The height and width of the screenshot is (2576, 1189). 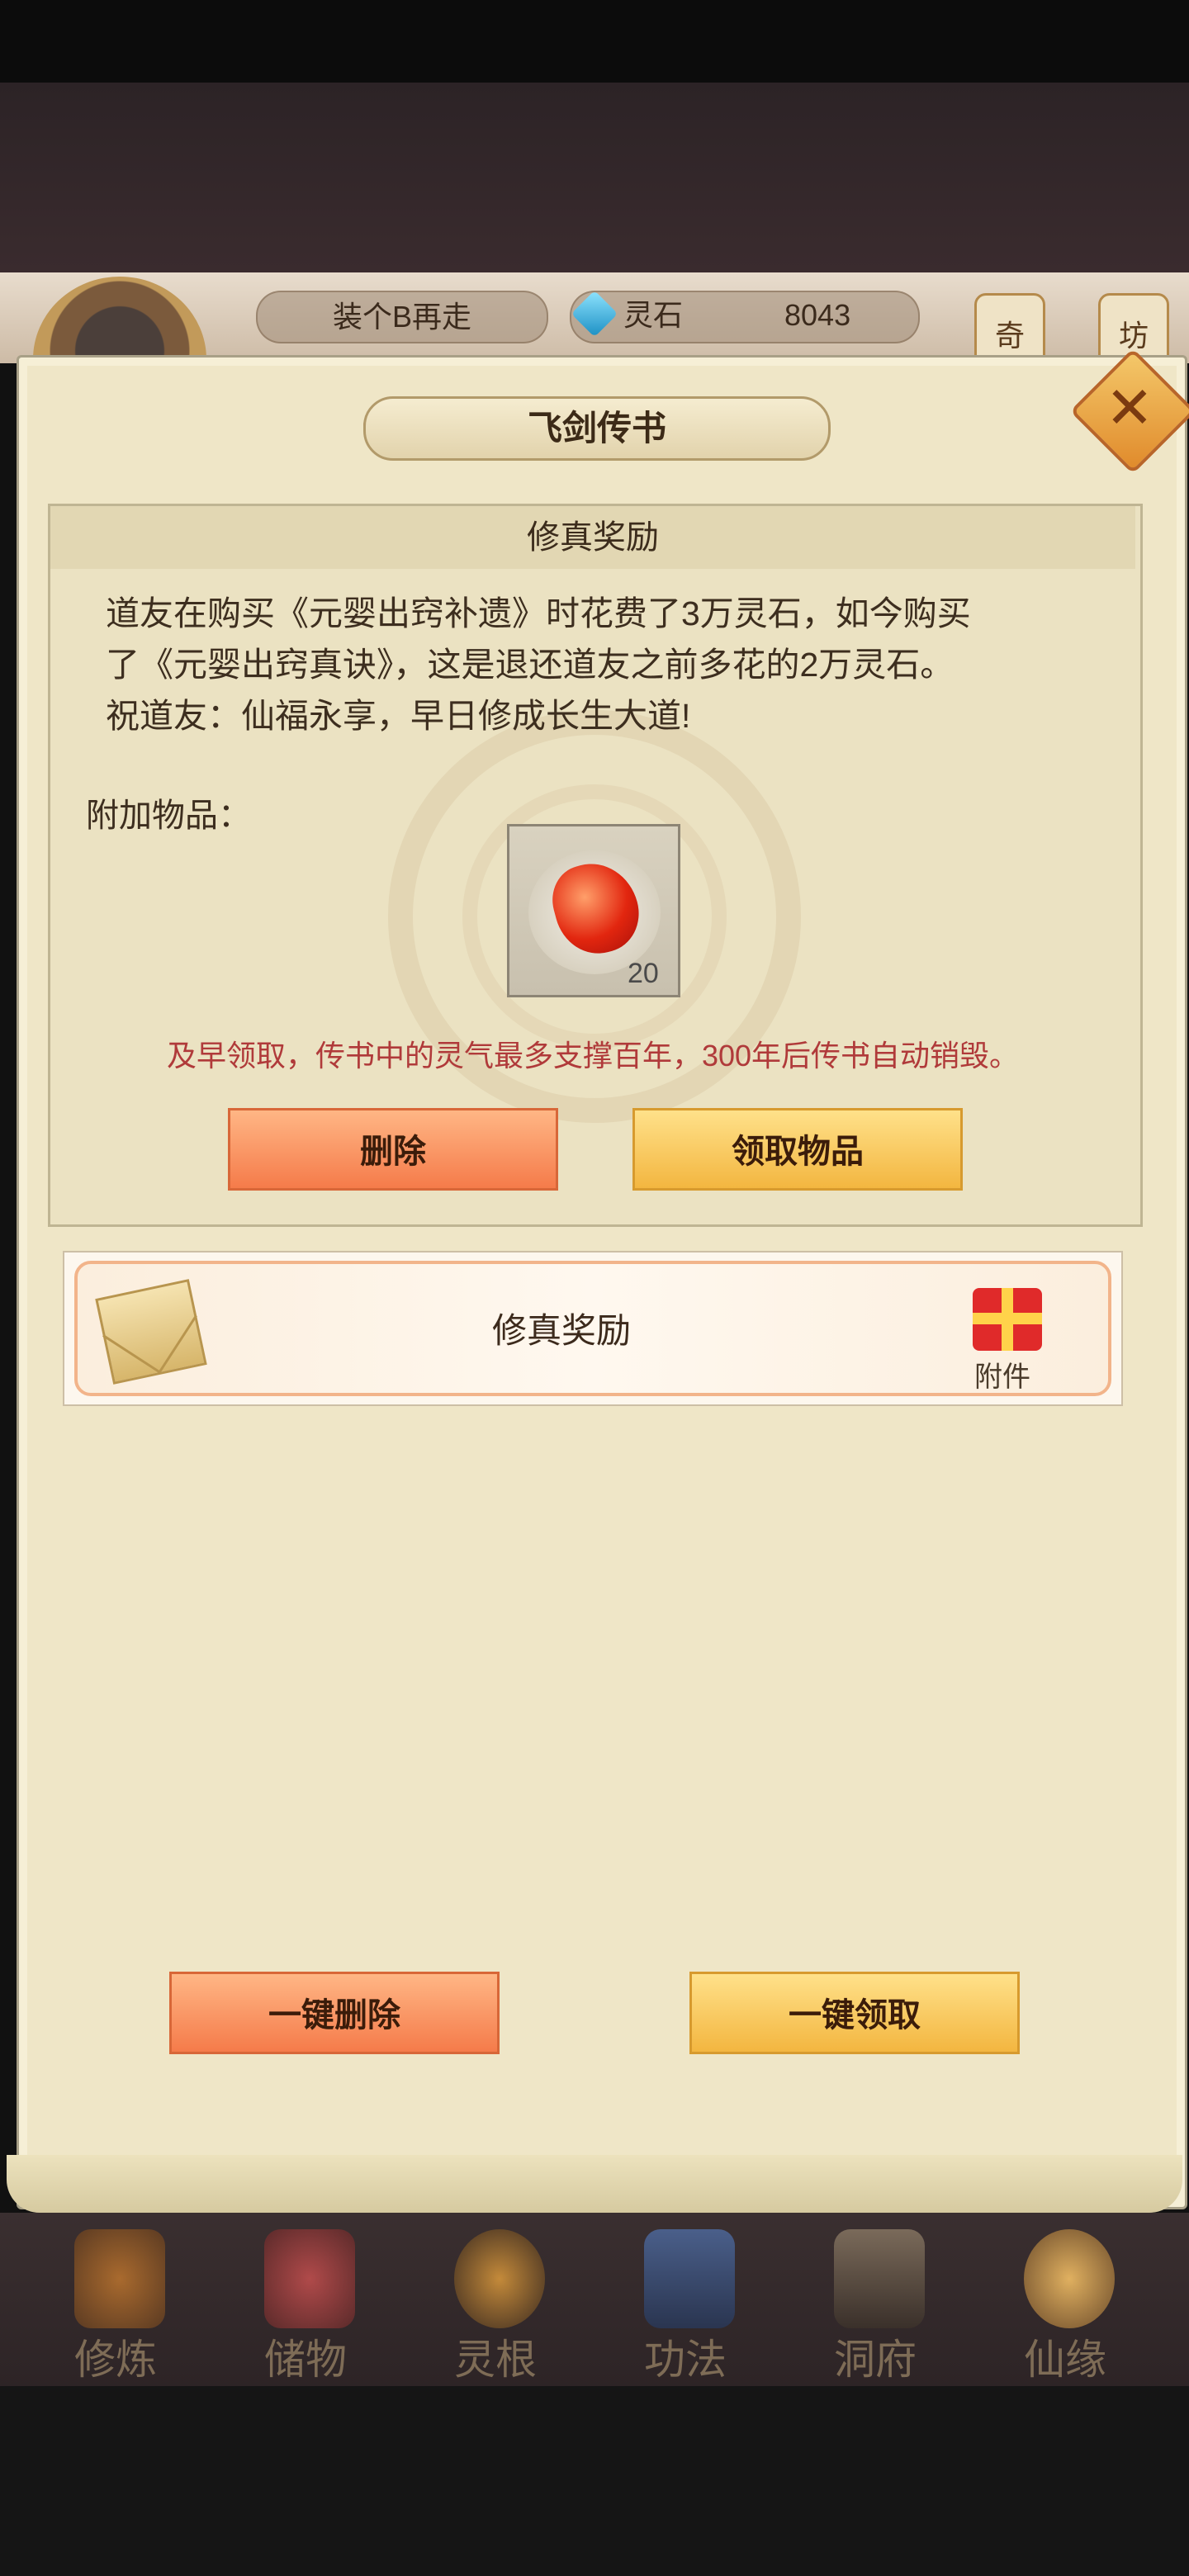 What do you see at coordinates (1069, 2278) in the screenshot?
I see `fate-icon` at bounding box center [1069, 2278].